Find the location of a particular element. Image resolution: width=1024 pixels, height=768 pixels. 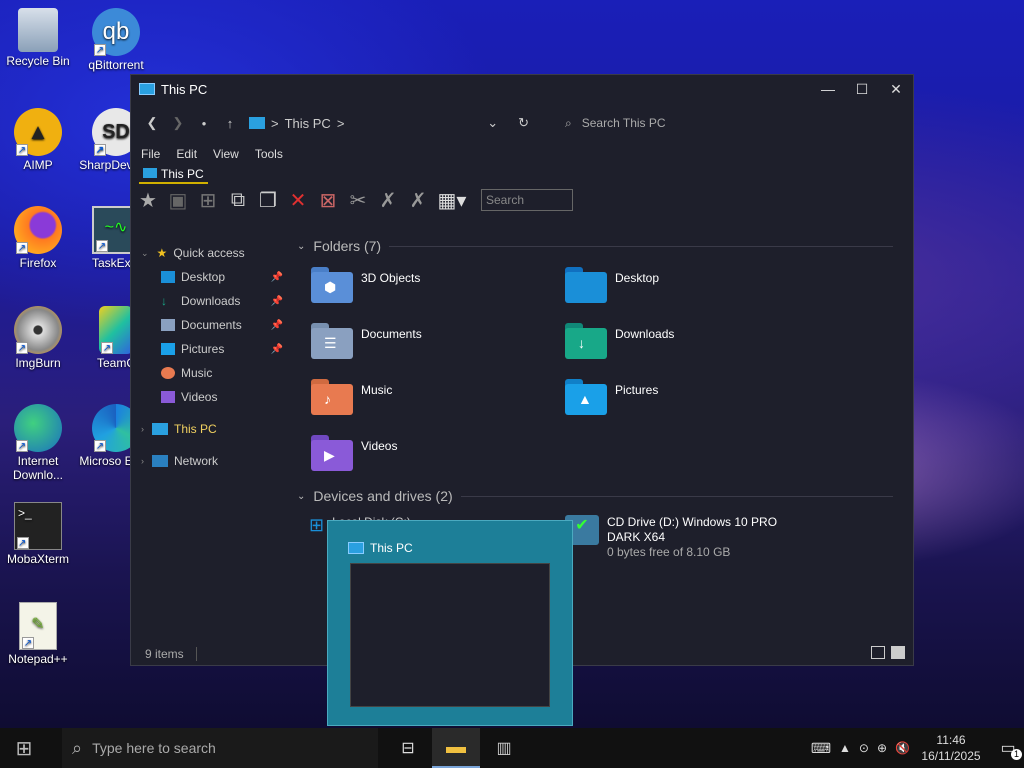

move-to-icon: ⧉ is located at coordinates (238, 200).